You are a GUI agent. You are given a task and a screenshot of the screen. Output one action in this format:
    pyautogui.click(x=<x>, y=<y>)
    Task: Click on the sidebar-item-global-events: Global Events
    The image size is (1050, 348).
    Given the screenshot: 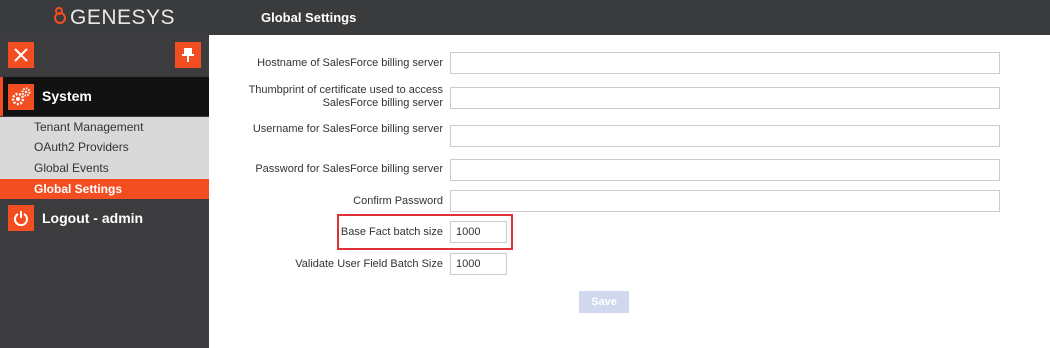 What is the action you would take?
    pyautogui.click(x=104, y=168)
    